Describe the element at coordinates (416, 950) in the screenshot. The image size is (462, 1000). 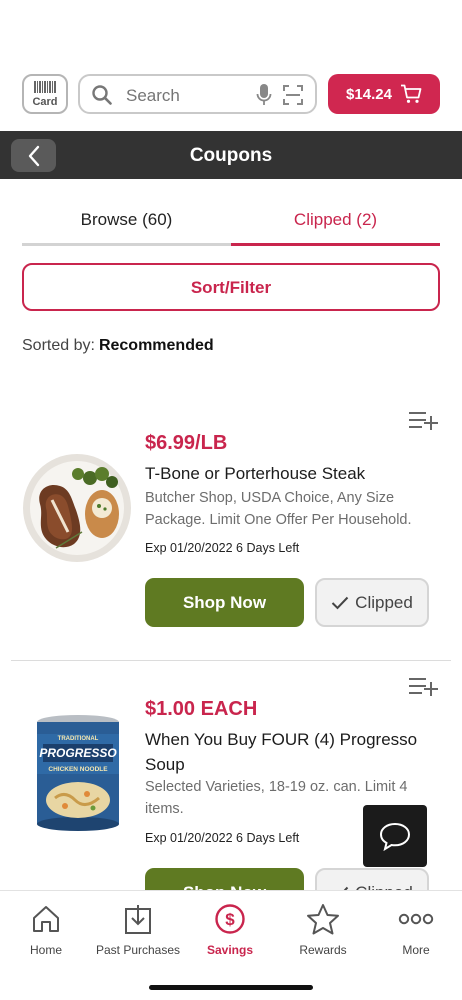
I see `nav-label: More` at that location.